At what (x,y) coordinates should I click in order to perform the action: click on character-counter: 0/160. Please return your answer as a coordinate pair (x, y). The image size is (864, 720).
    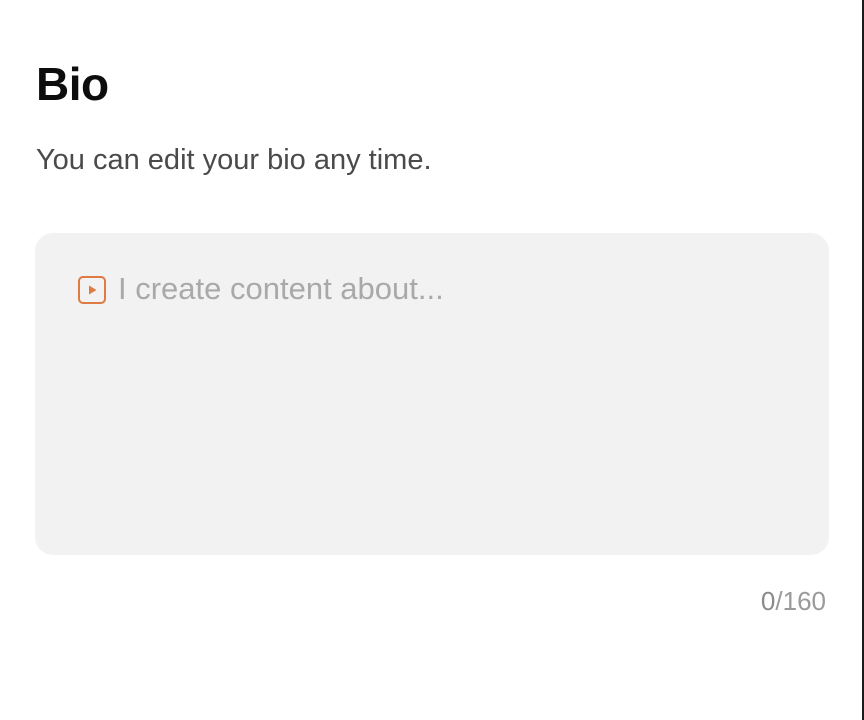
    Looking at the image, I should click on (793, 601).